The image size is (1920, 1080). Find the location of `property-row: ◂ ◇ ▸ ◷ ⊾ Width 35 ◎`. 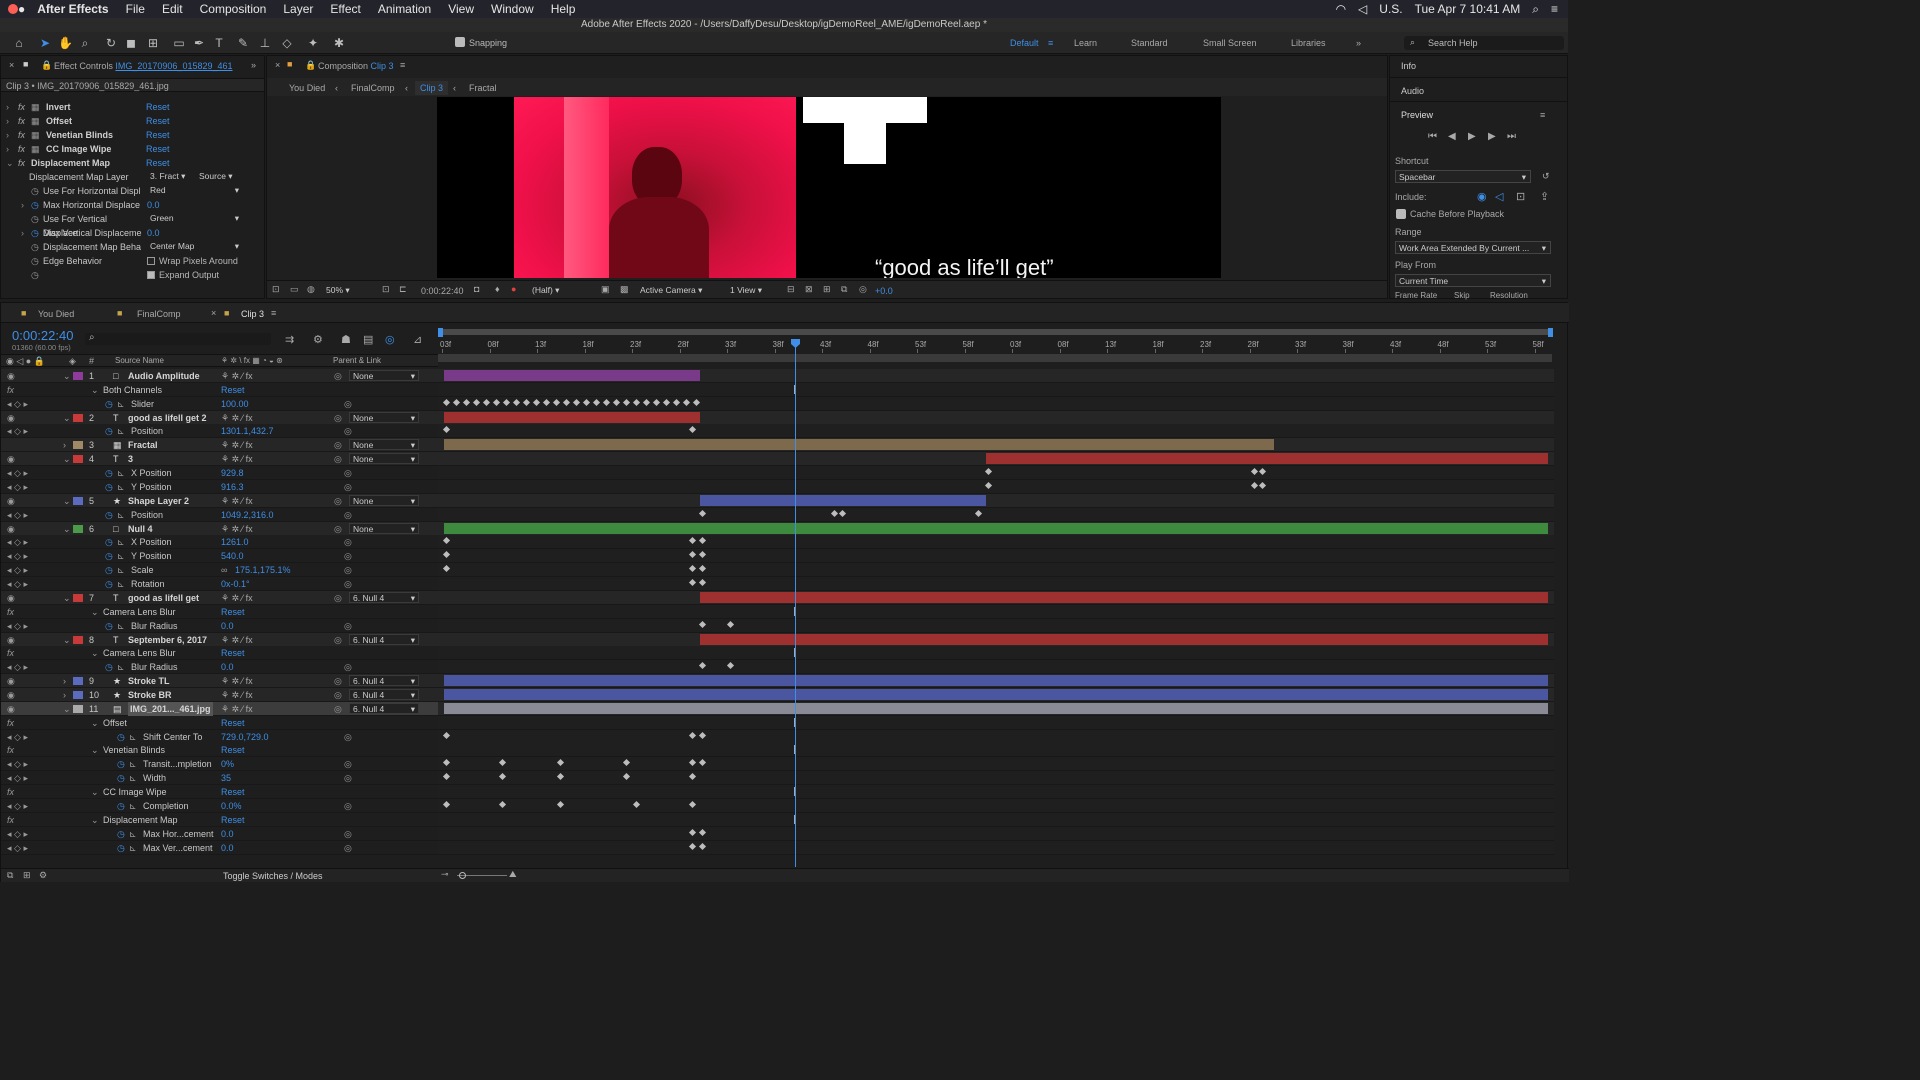

property-row: ◂ ◇ ▸ ◷ ⊾ Width 35 ◎ is located at coordinates (219, 778).